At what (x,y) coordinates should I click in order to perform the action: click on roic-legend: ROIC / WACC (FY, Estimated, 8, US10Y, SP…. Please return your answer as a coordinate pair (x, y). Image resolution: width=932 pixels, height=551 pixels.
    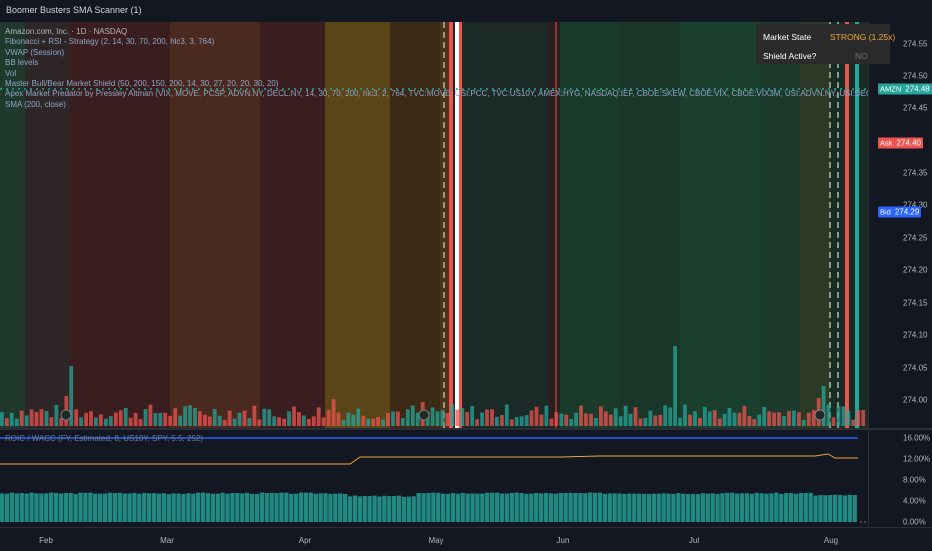
    Looking at the image, I should click on (104, 438).